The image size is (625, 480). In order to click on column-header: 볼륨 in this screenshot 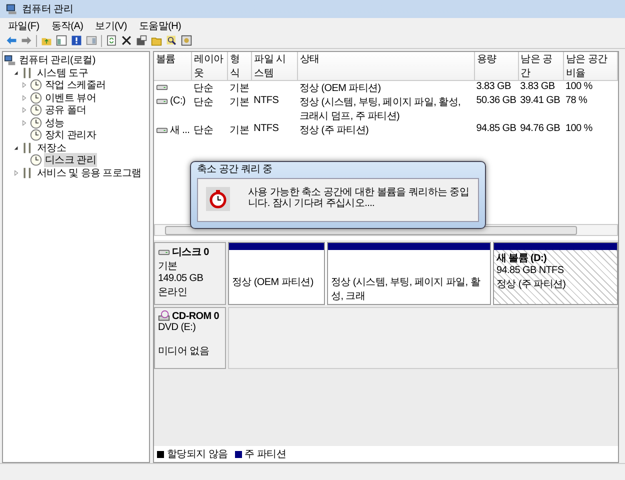, I will do `click(173, 66)`.